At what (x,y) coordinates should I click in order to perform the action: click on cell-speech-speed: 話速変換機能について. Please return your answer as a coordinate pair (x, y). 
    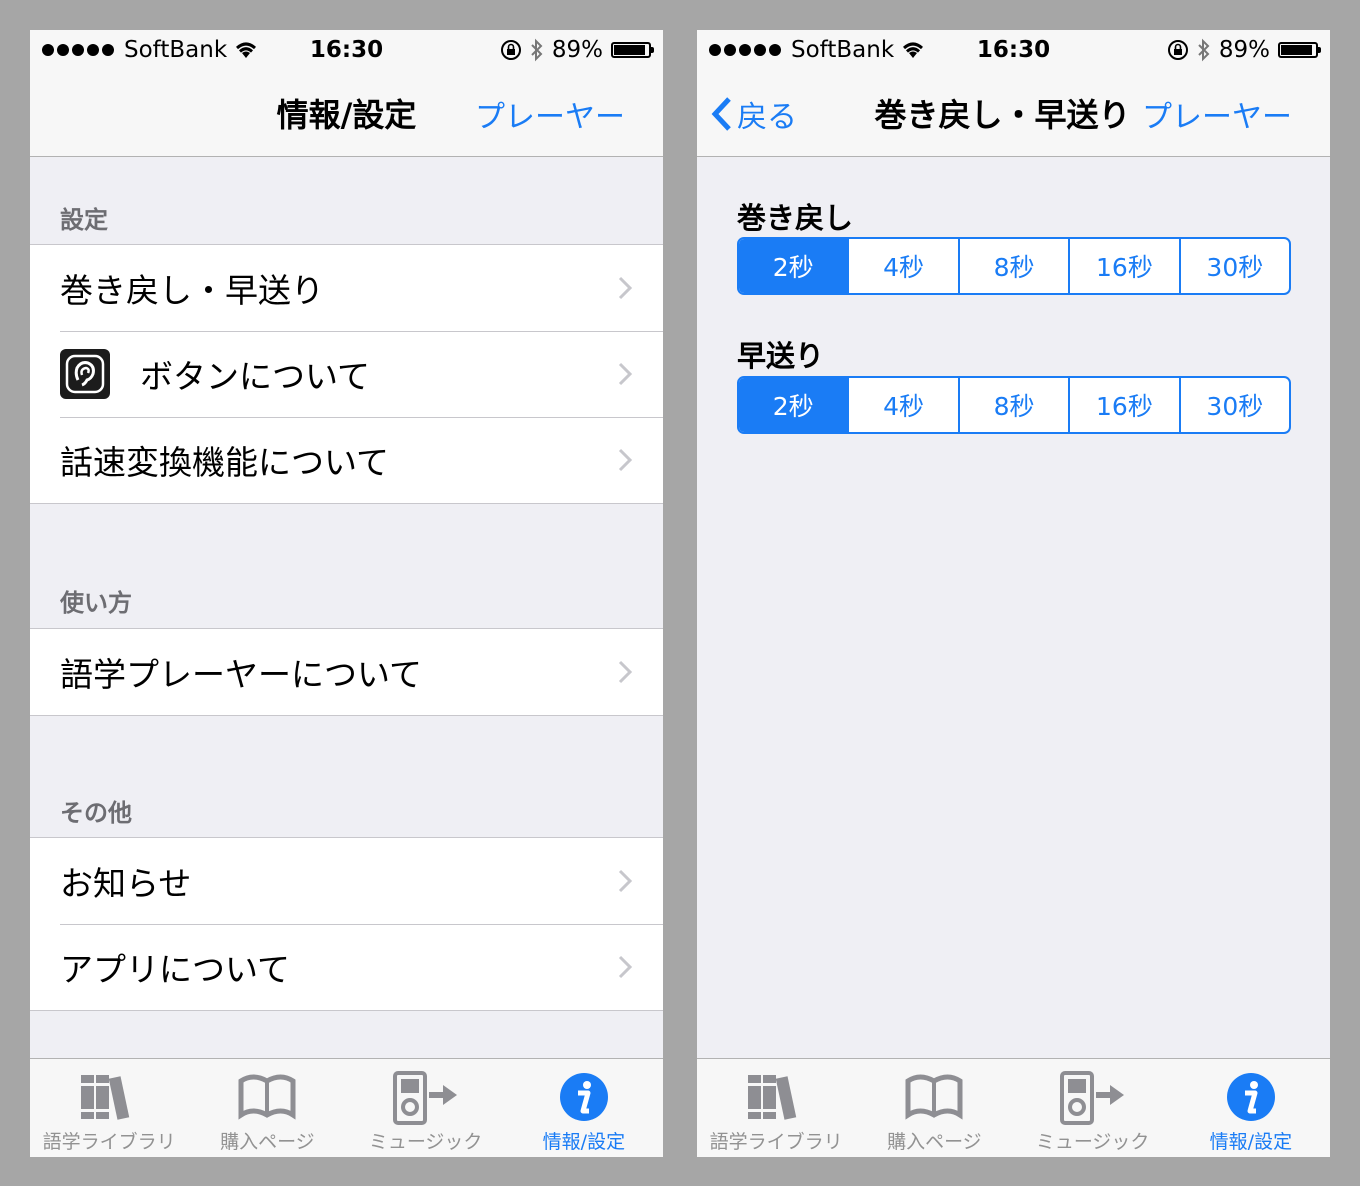
    Looking at the image, I should click on (346, 460).